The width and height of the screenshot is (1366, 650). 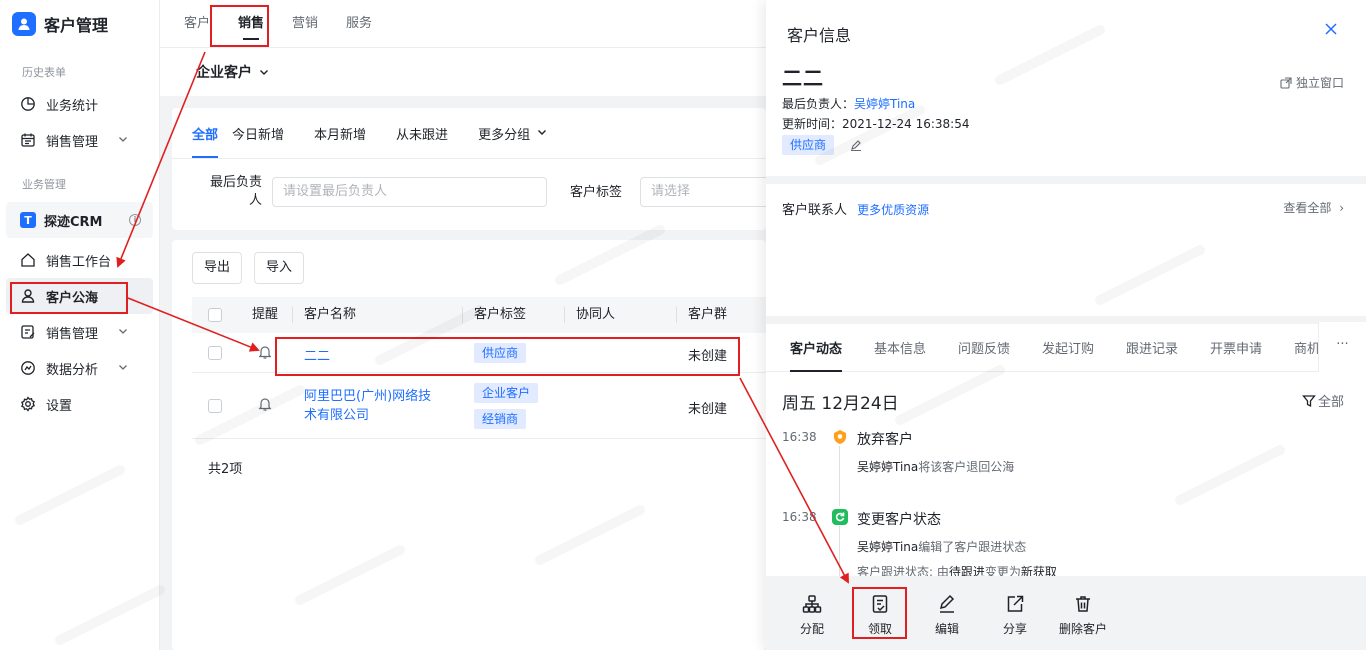 I want to click on share-label: 分享, so click(x=1015, y=629).